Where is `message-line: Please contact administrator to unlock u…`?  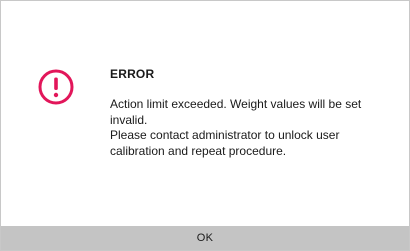
message-line: Please contact administrator to unlock u… is located at coordinates (225, 135).